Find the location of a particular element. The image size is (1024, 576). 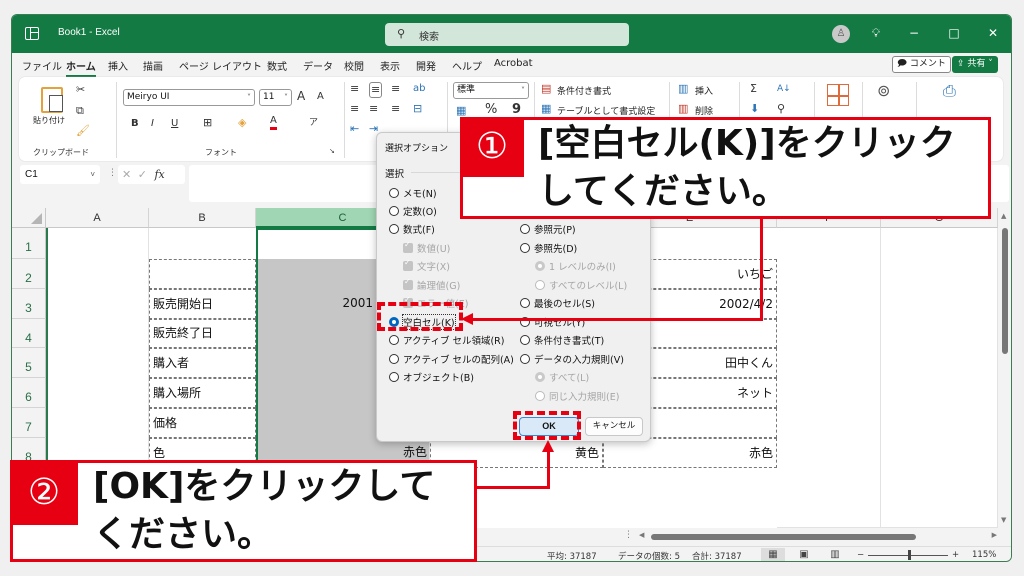

lightbulb-icon: 💡︎ is located at coordinates (876, 33).